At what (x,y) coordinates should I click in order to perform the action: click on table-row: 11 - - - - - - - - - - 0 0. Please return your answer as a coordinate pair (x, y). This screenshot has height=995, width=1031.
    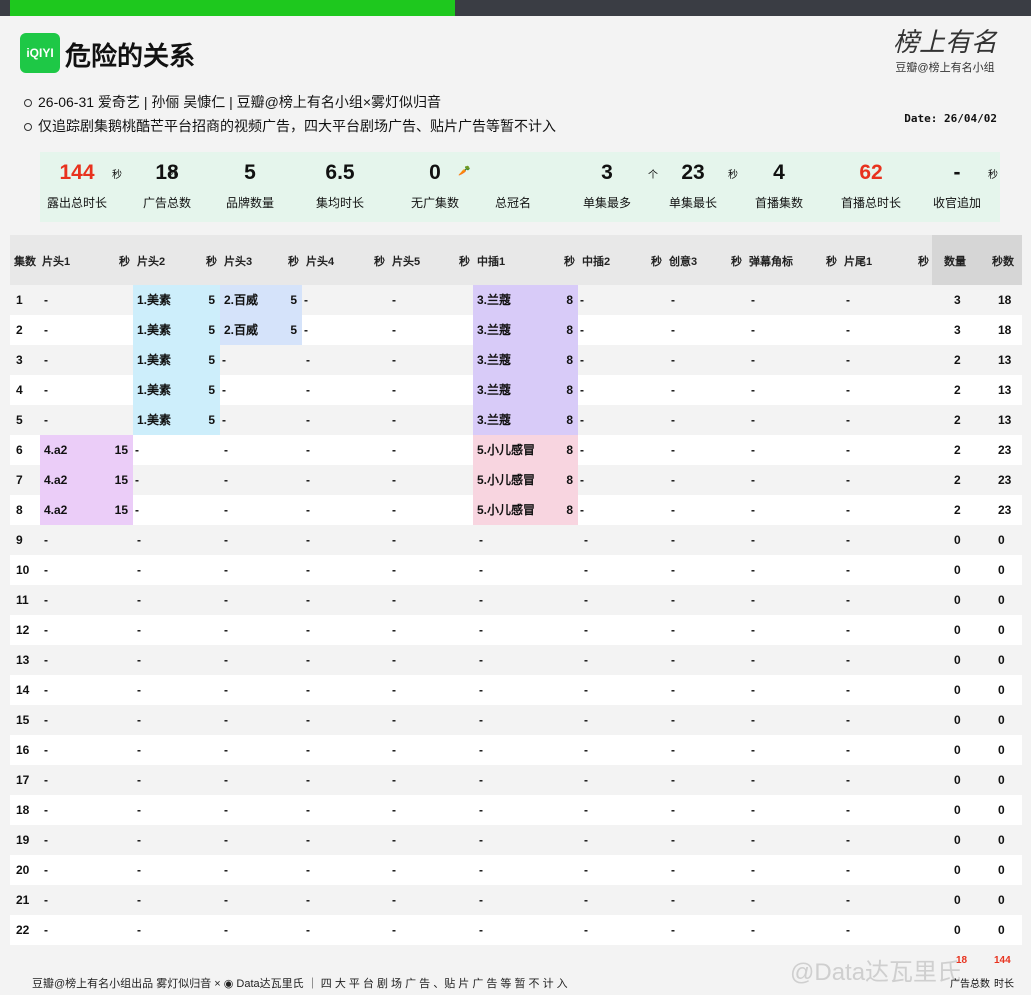
    Looking at the image, I should click on (516, 600).